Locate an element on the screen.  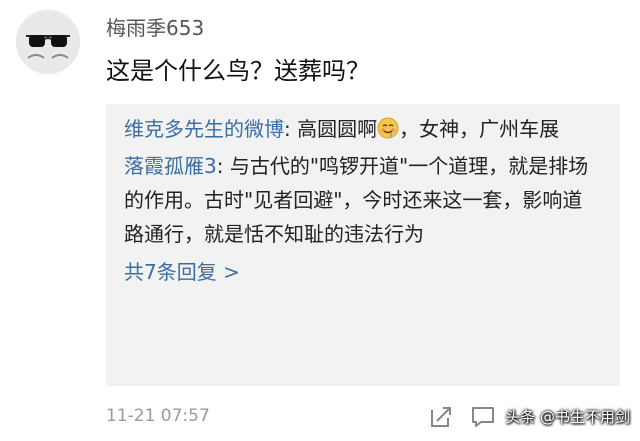
reply-text: : 高圆圆啊 is located at coordinates (331, 129).